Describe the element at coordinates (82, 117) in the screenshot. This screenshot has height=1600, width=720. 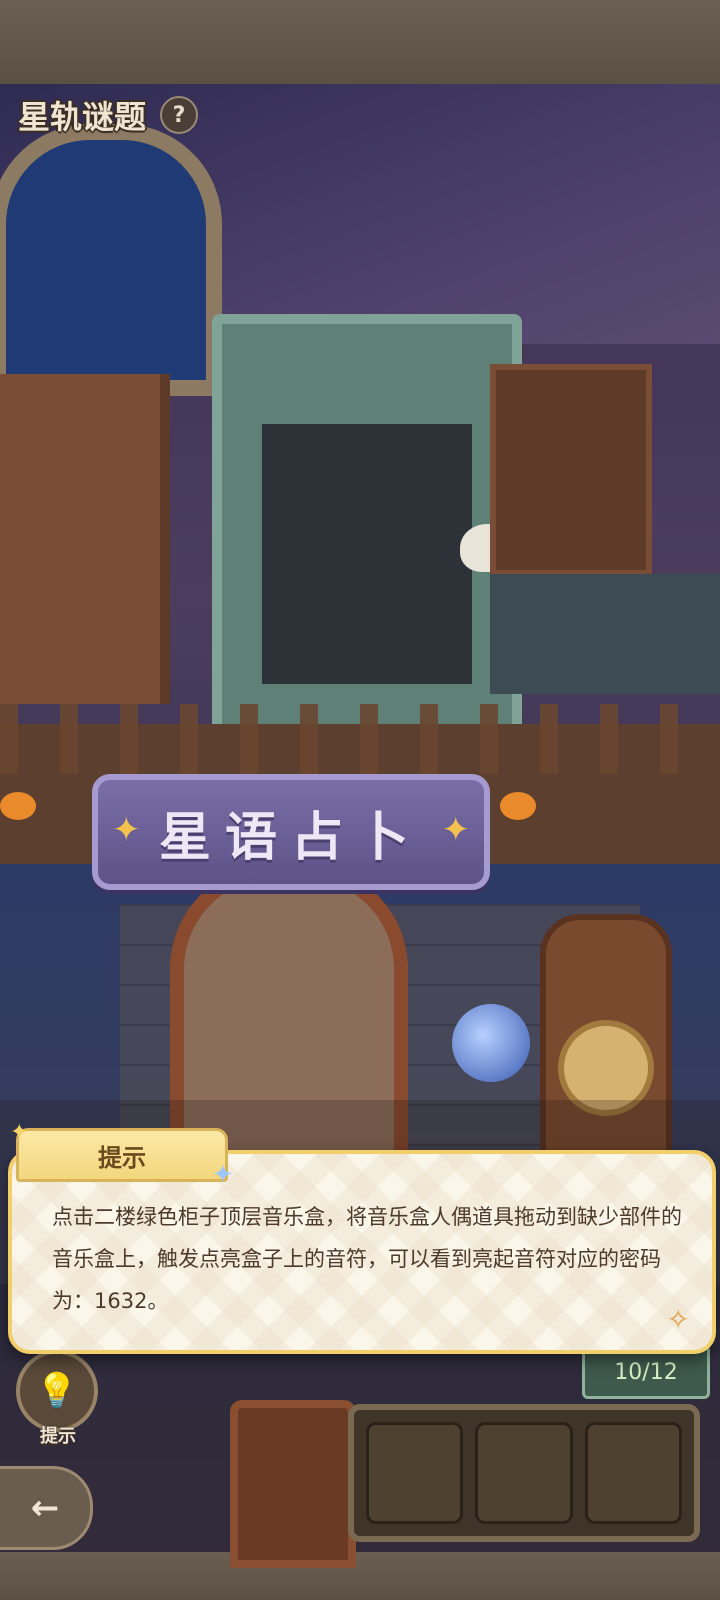
I see `page-title: 星轨谜题` at that location.